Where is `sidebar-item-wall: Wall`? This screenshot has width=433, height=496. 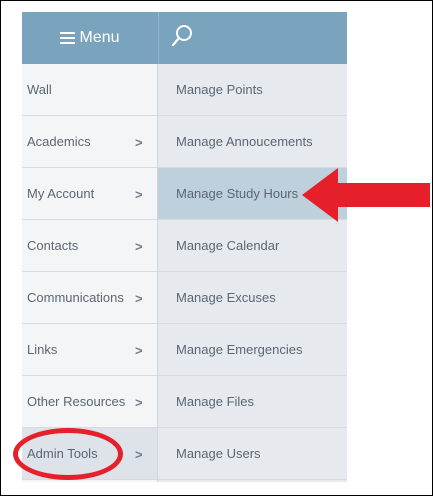 sidebar-item-wall: Wall is located at coordinates (90, 90).